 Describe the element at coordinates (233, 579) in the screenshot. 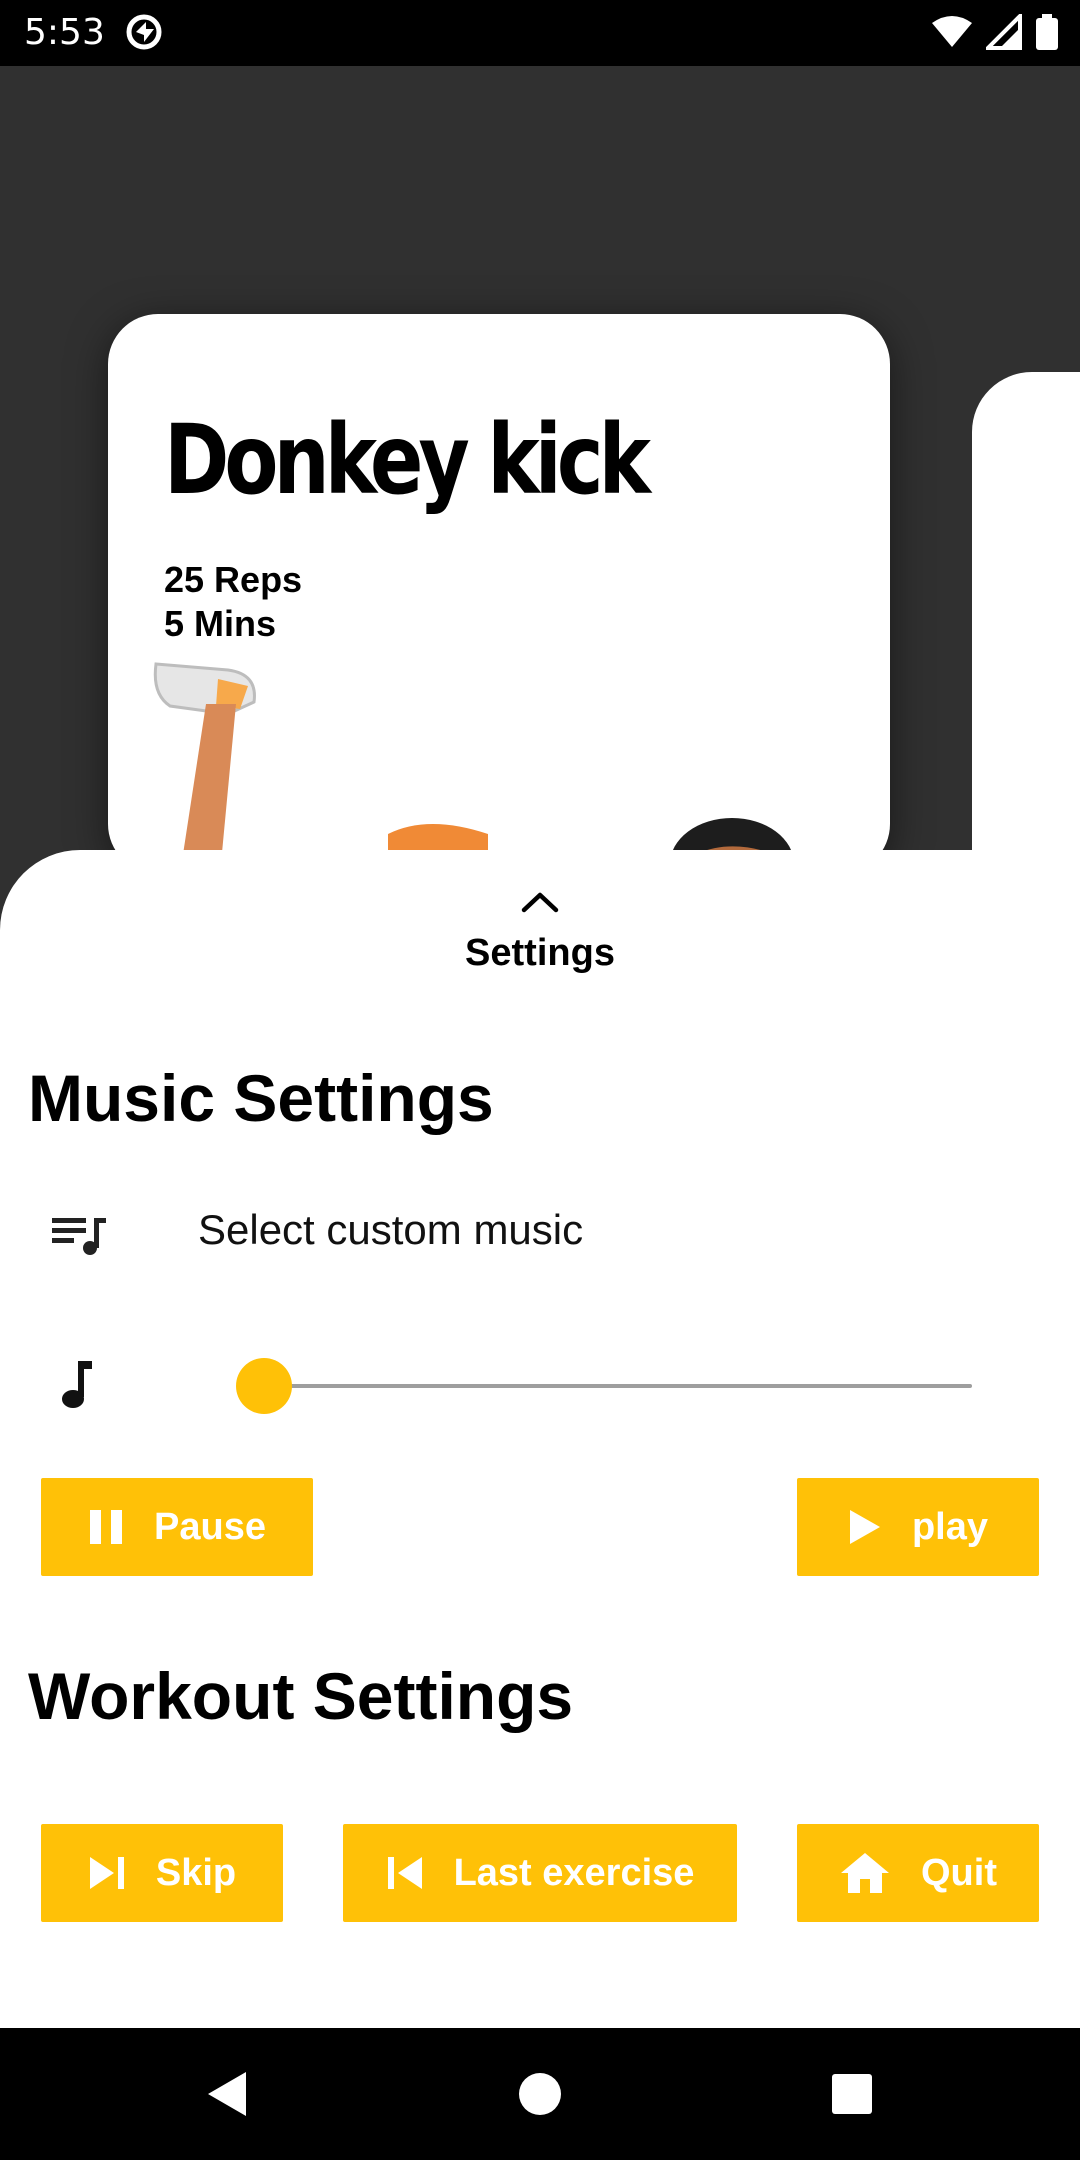

I see `exercise-reps: 25 Reps` at that location.